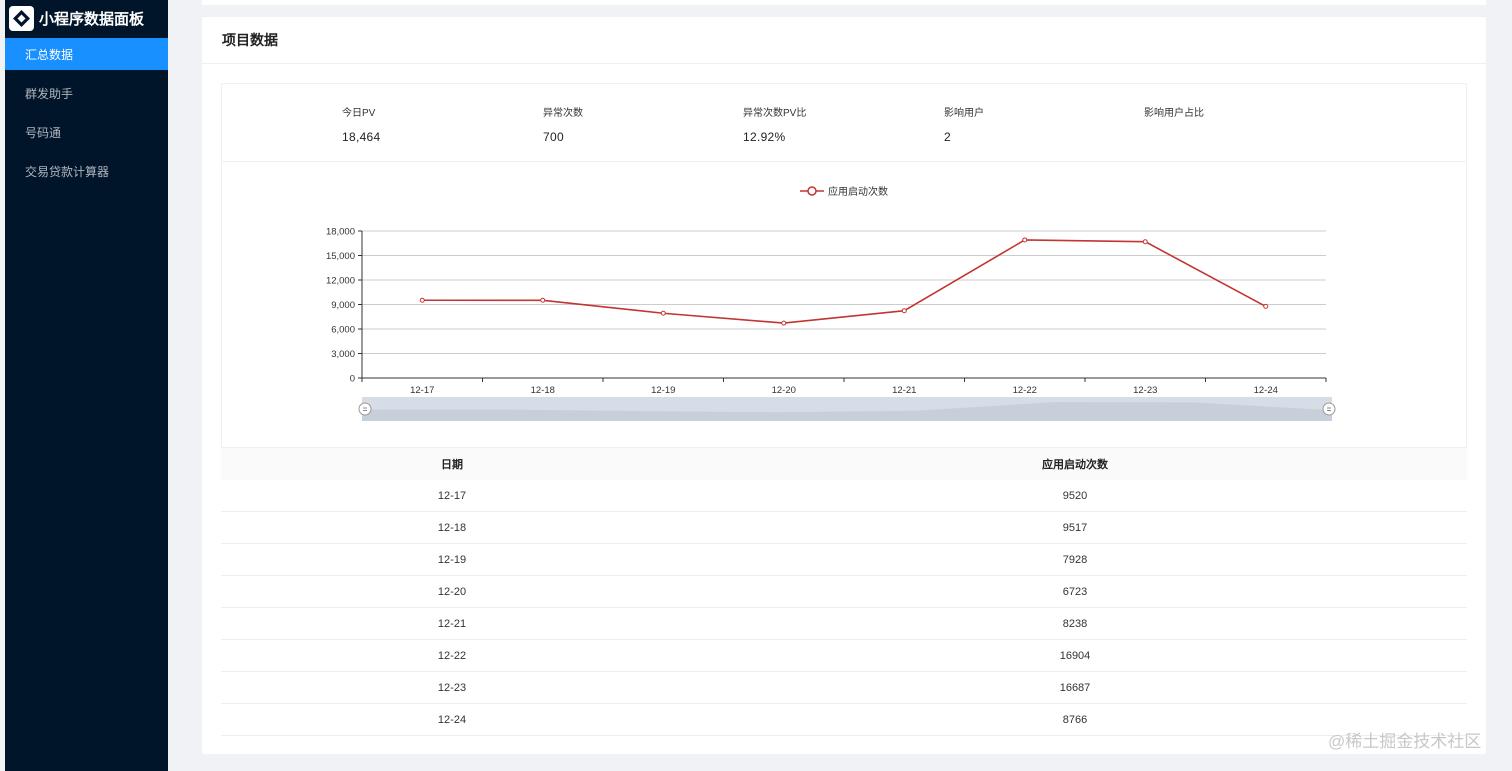 The height and width of the screenshot is (771, 1512). I want to click on series-line, so click(844, 281).